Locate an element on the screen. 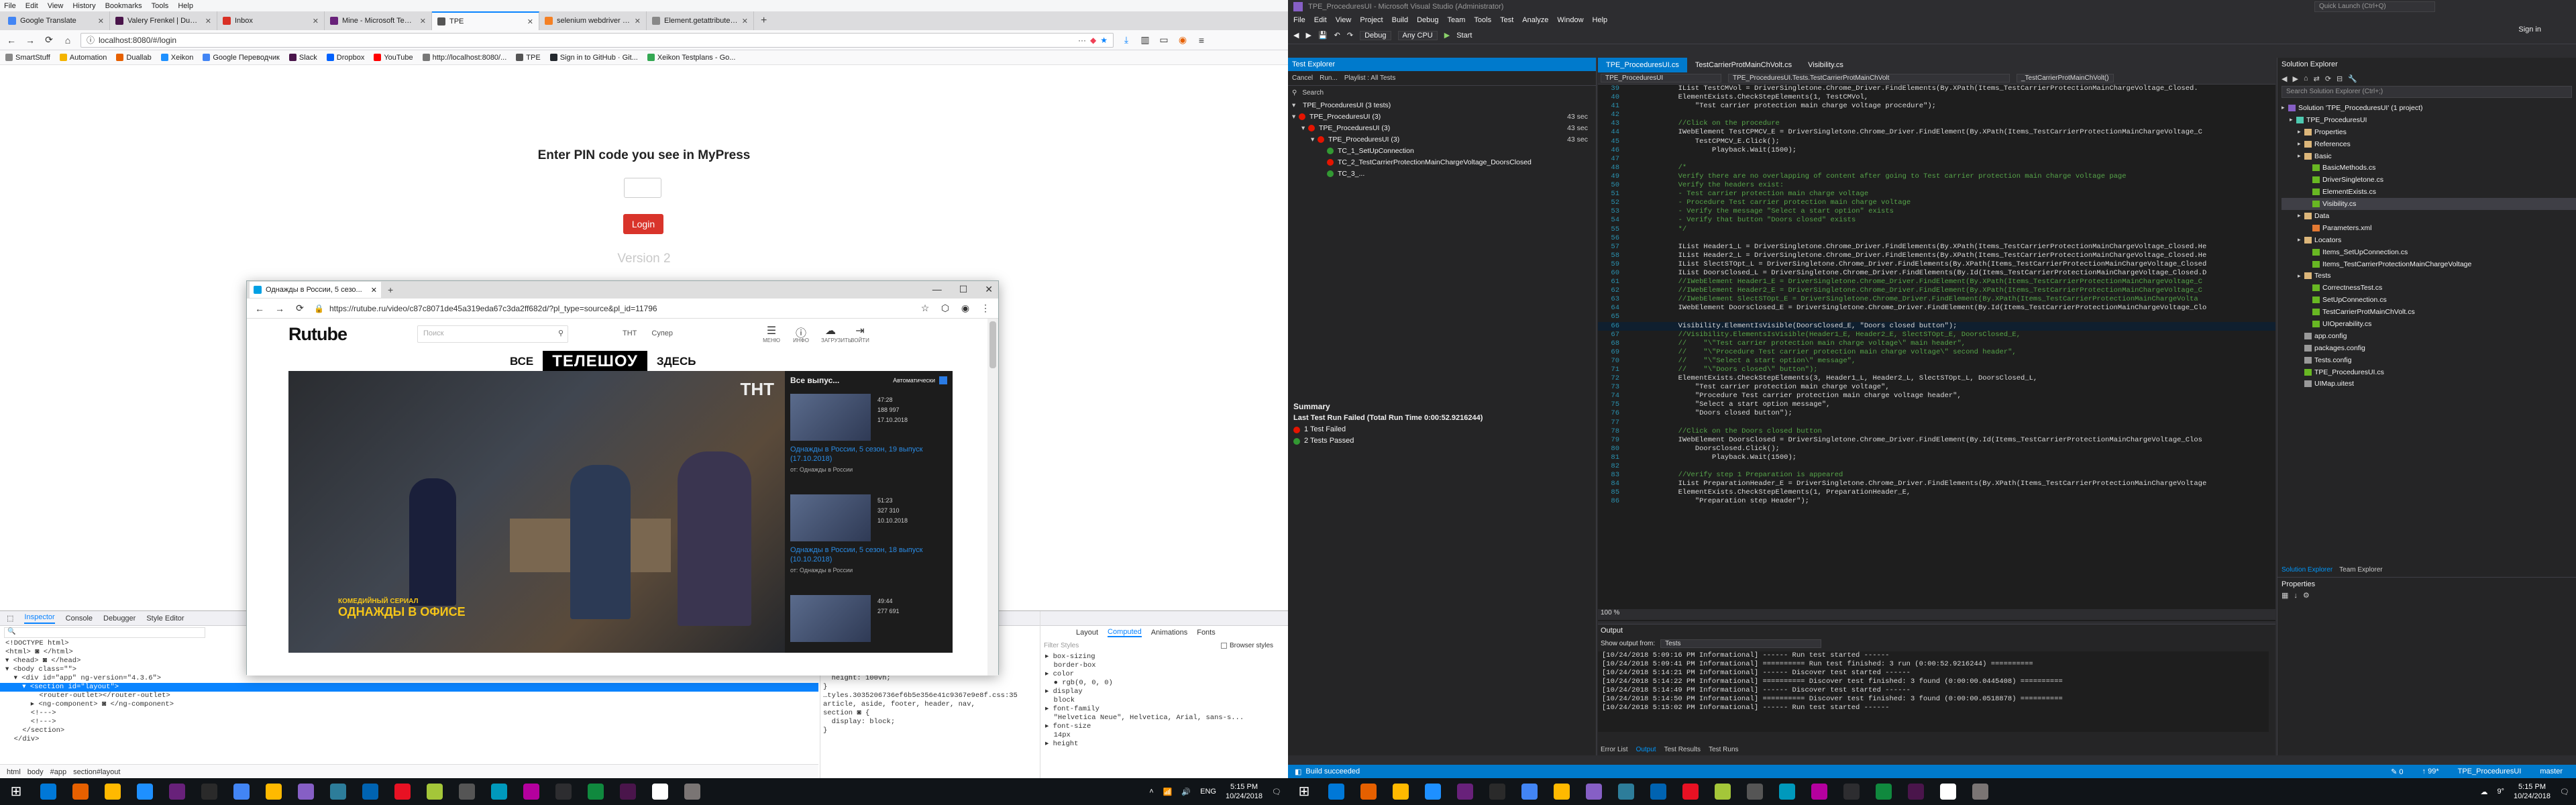 The height and width of the screenshot is (805, 2576). volume-icon: 🔊 is located at coordinates (1186, 792).